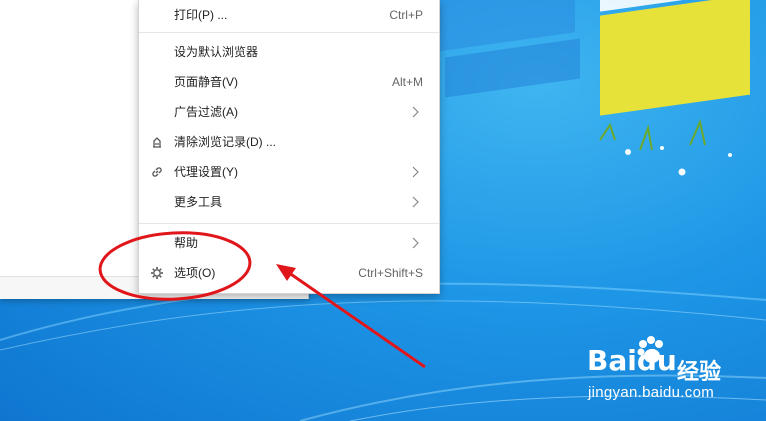 This screenshot has width=766, height=421. What do you see at coordinates (632, 360) in the screenshot?
I see `baidu-logo-text: Baidu` at bounding box center [632, 360].